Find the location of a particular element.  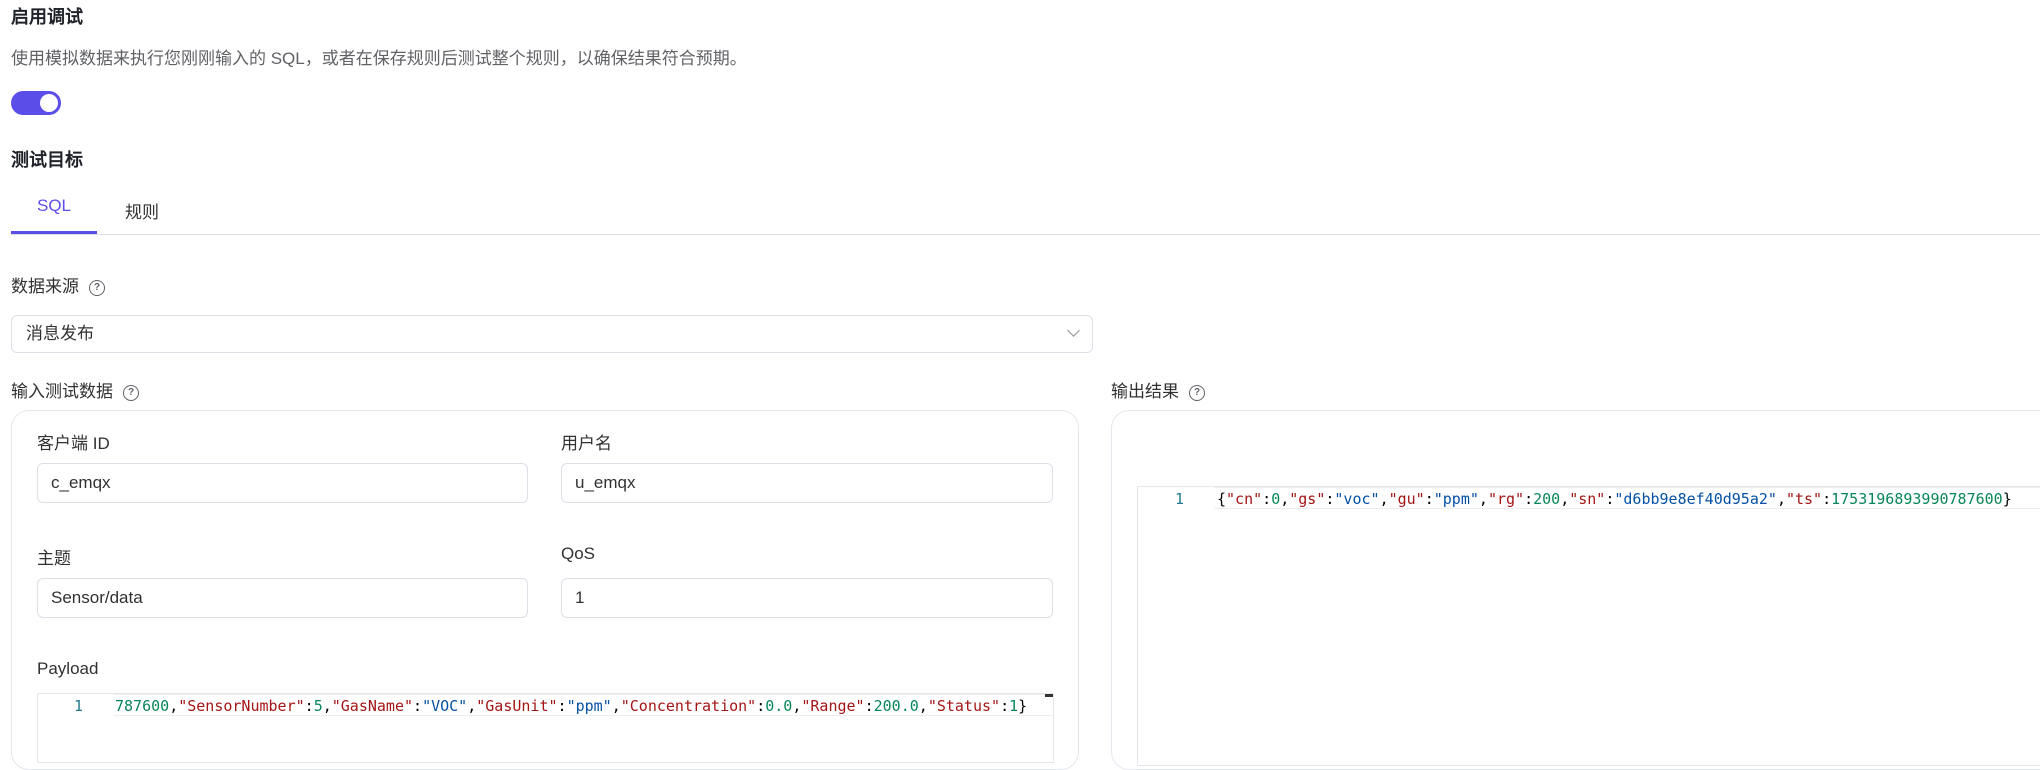

data-source-label: 数据来源 is located at coordinates (45, 286).